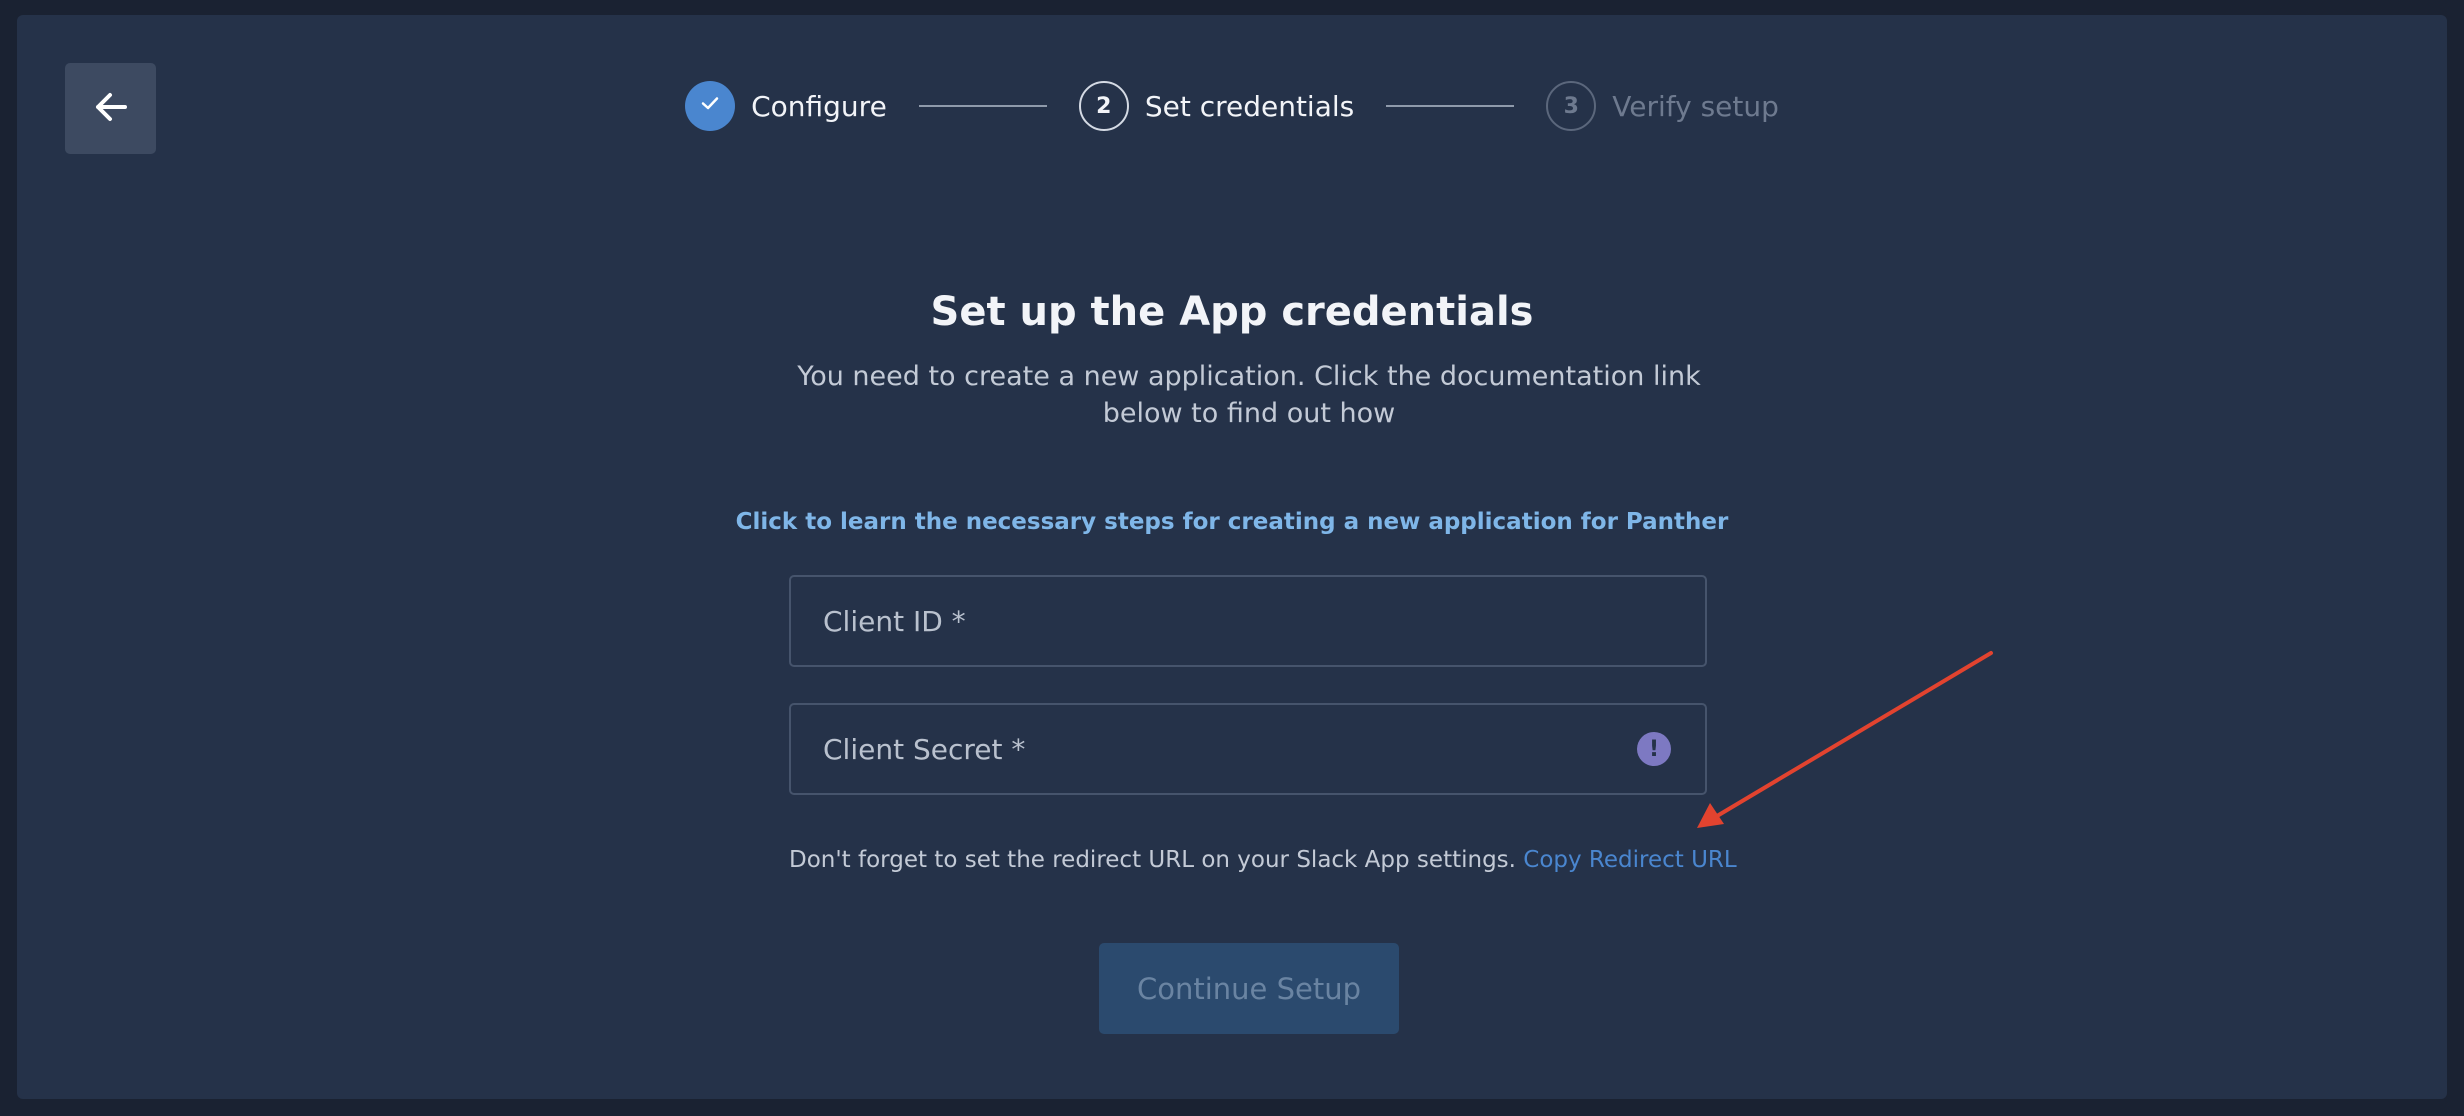 Image resolution: width=2464 pixels, height=1116 pixels. I want to click on step-set-credentials: 2 Set credentials, so click(1216, 106).